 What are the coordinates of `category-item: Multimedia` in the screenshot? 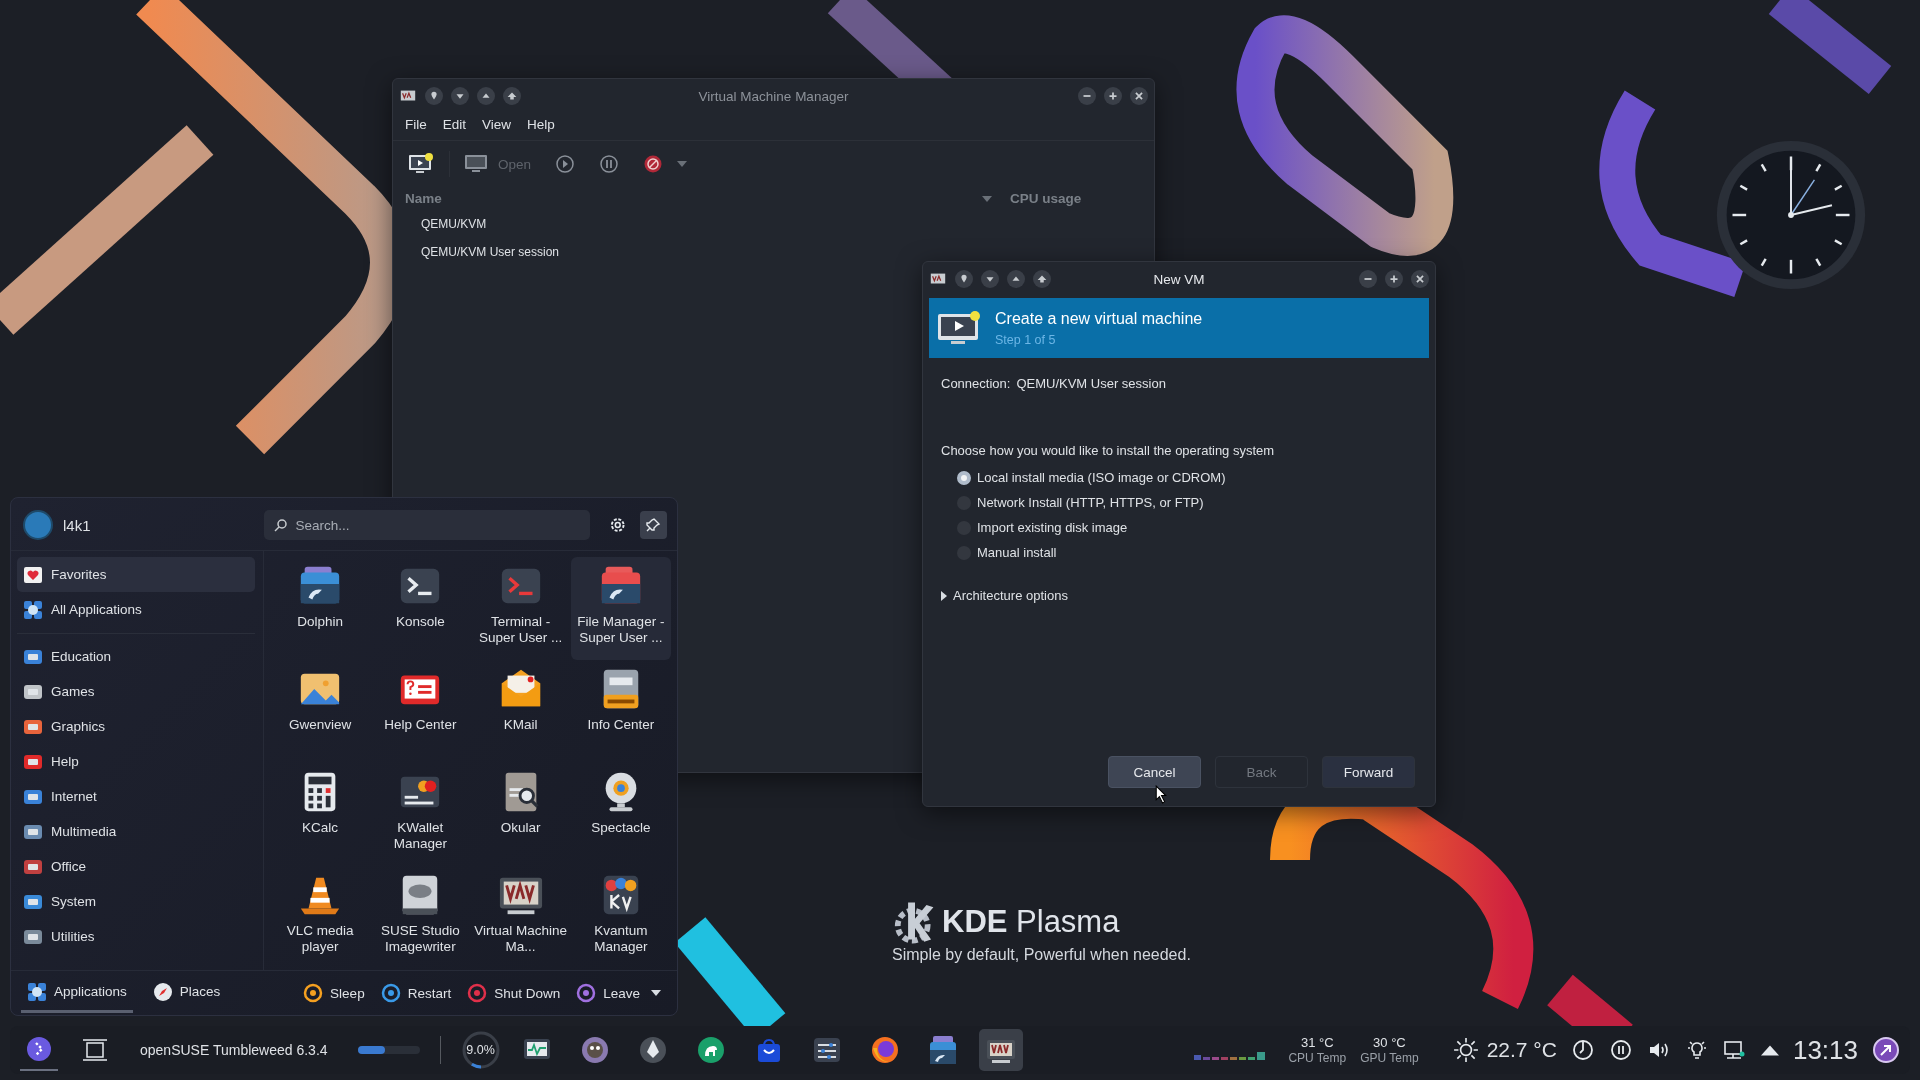 It's located at (136, 831).